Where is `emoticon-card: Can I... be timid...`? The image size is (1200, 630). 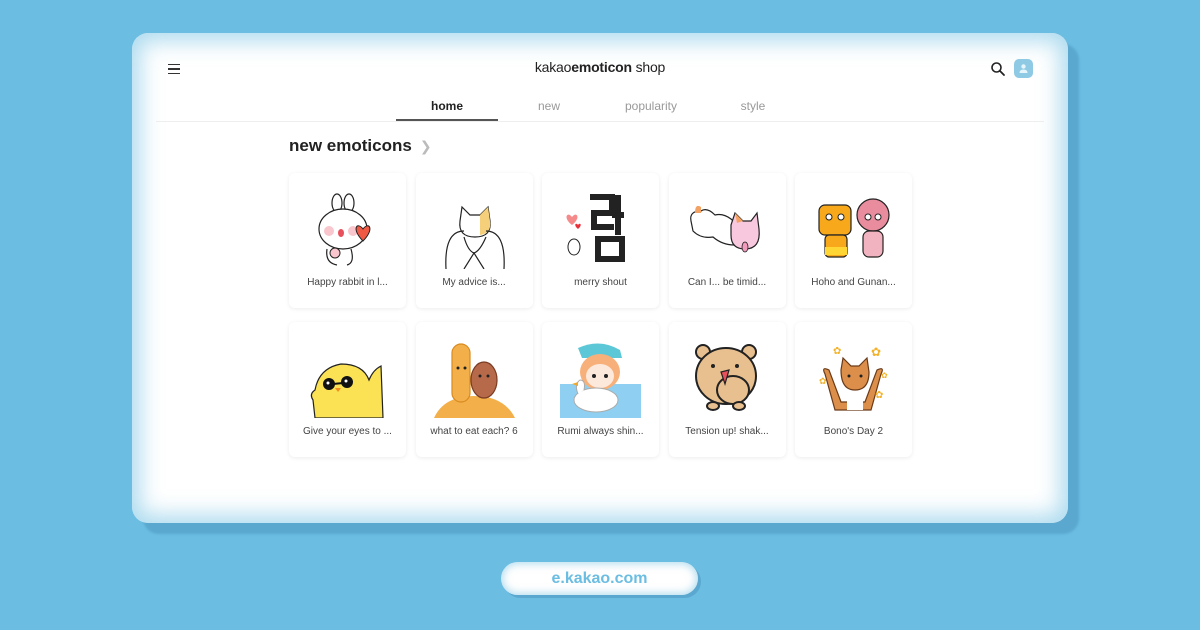
emoticon-card: Can I... be timid... is located at coordinates (727, 240).